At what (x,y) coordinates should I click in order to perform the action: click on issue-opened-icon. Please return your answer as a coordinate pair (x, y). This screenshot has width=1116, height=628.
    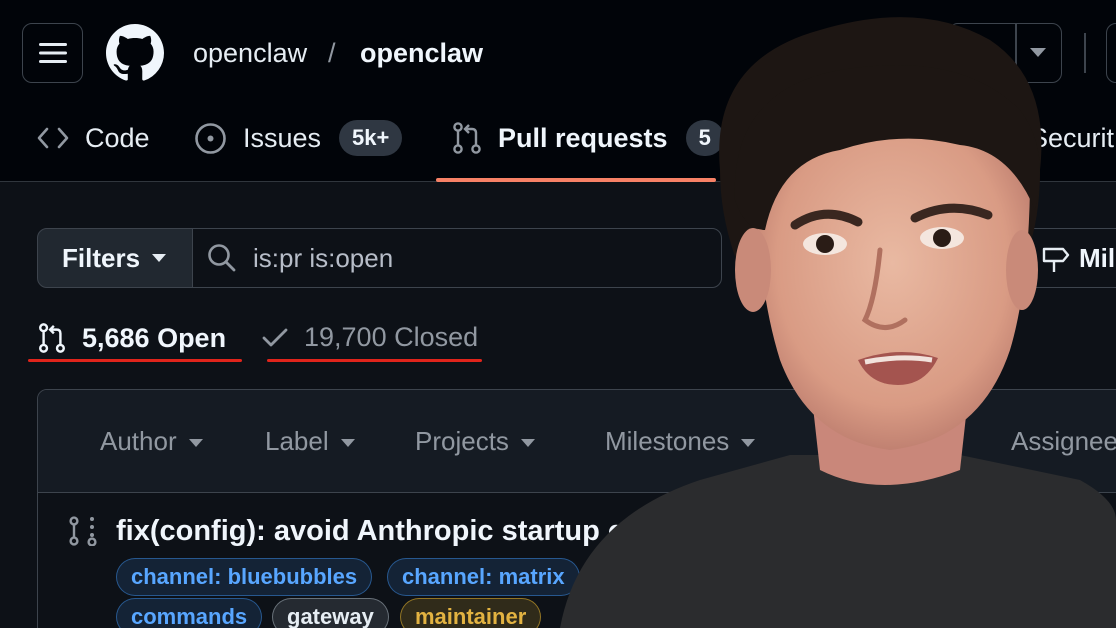
    Looking at the image, I should click on (210, 138).